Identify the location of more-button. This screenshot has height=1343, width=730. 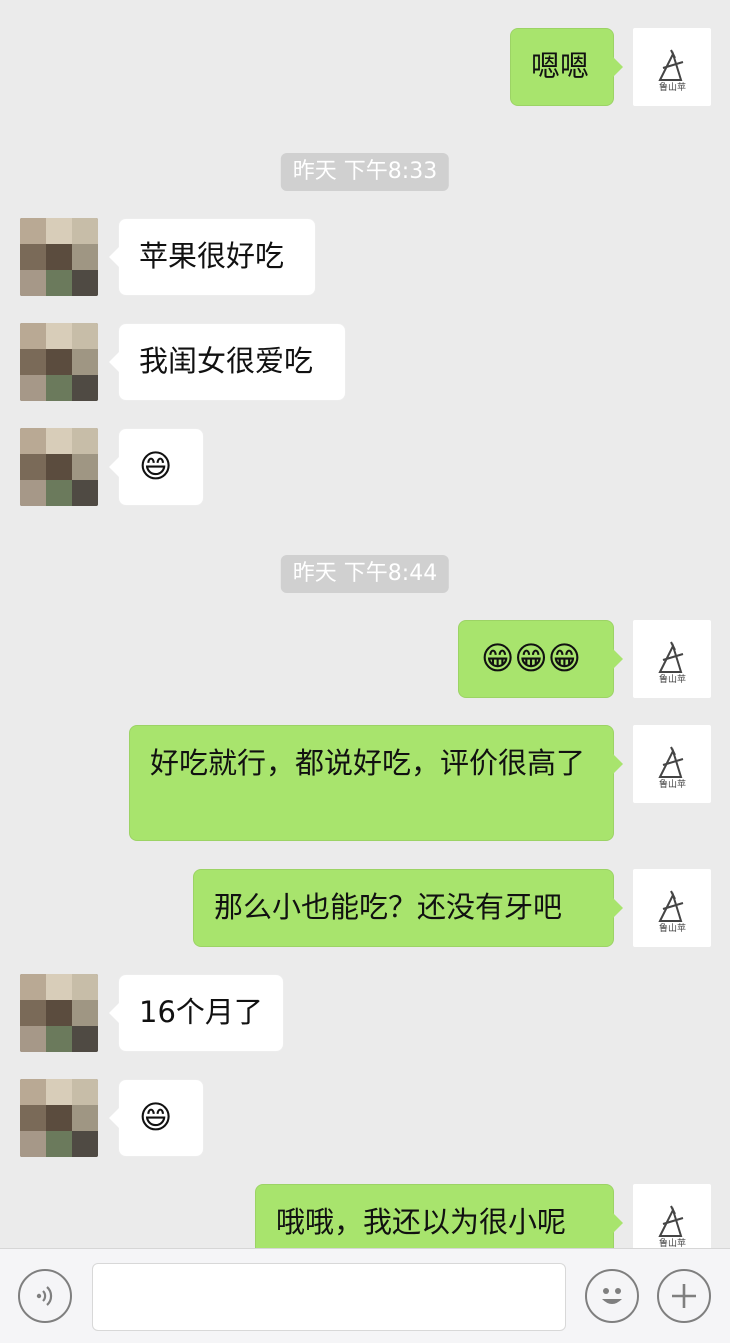
(684, 1296).